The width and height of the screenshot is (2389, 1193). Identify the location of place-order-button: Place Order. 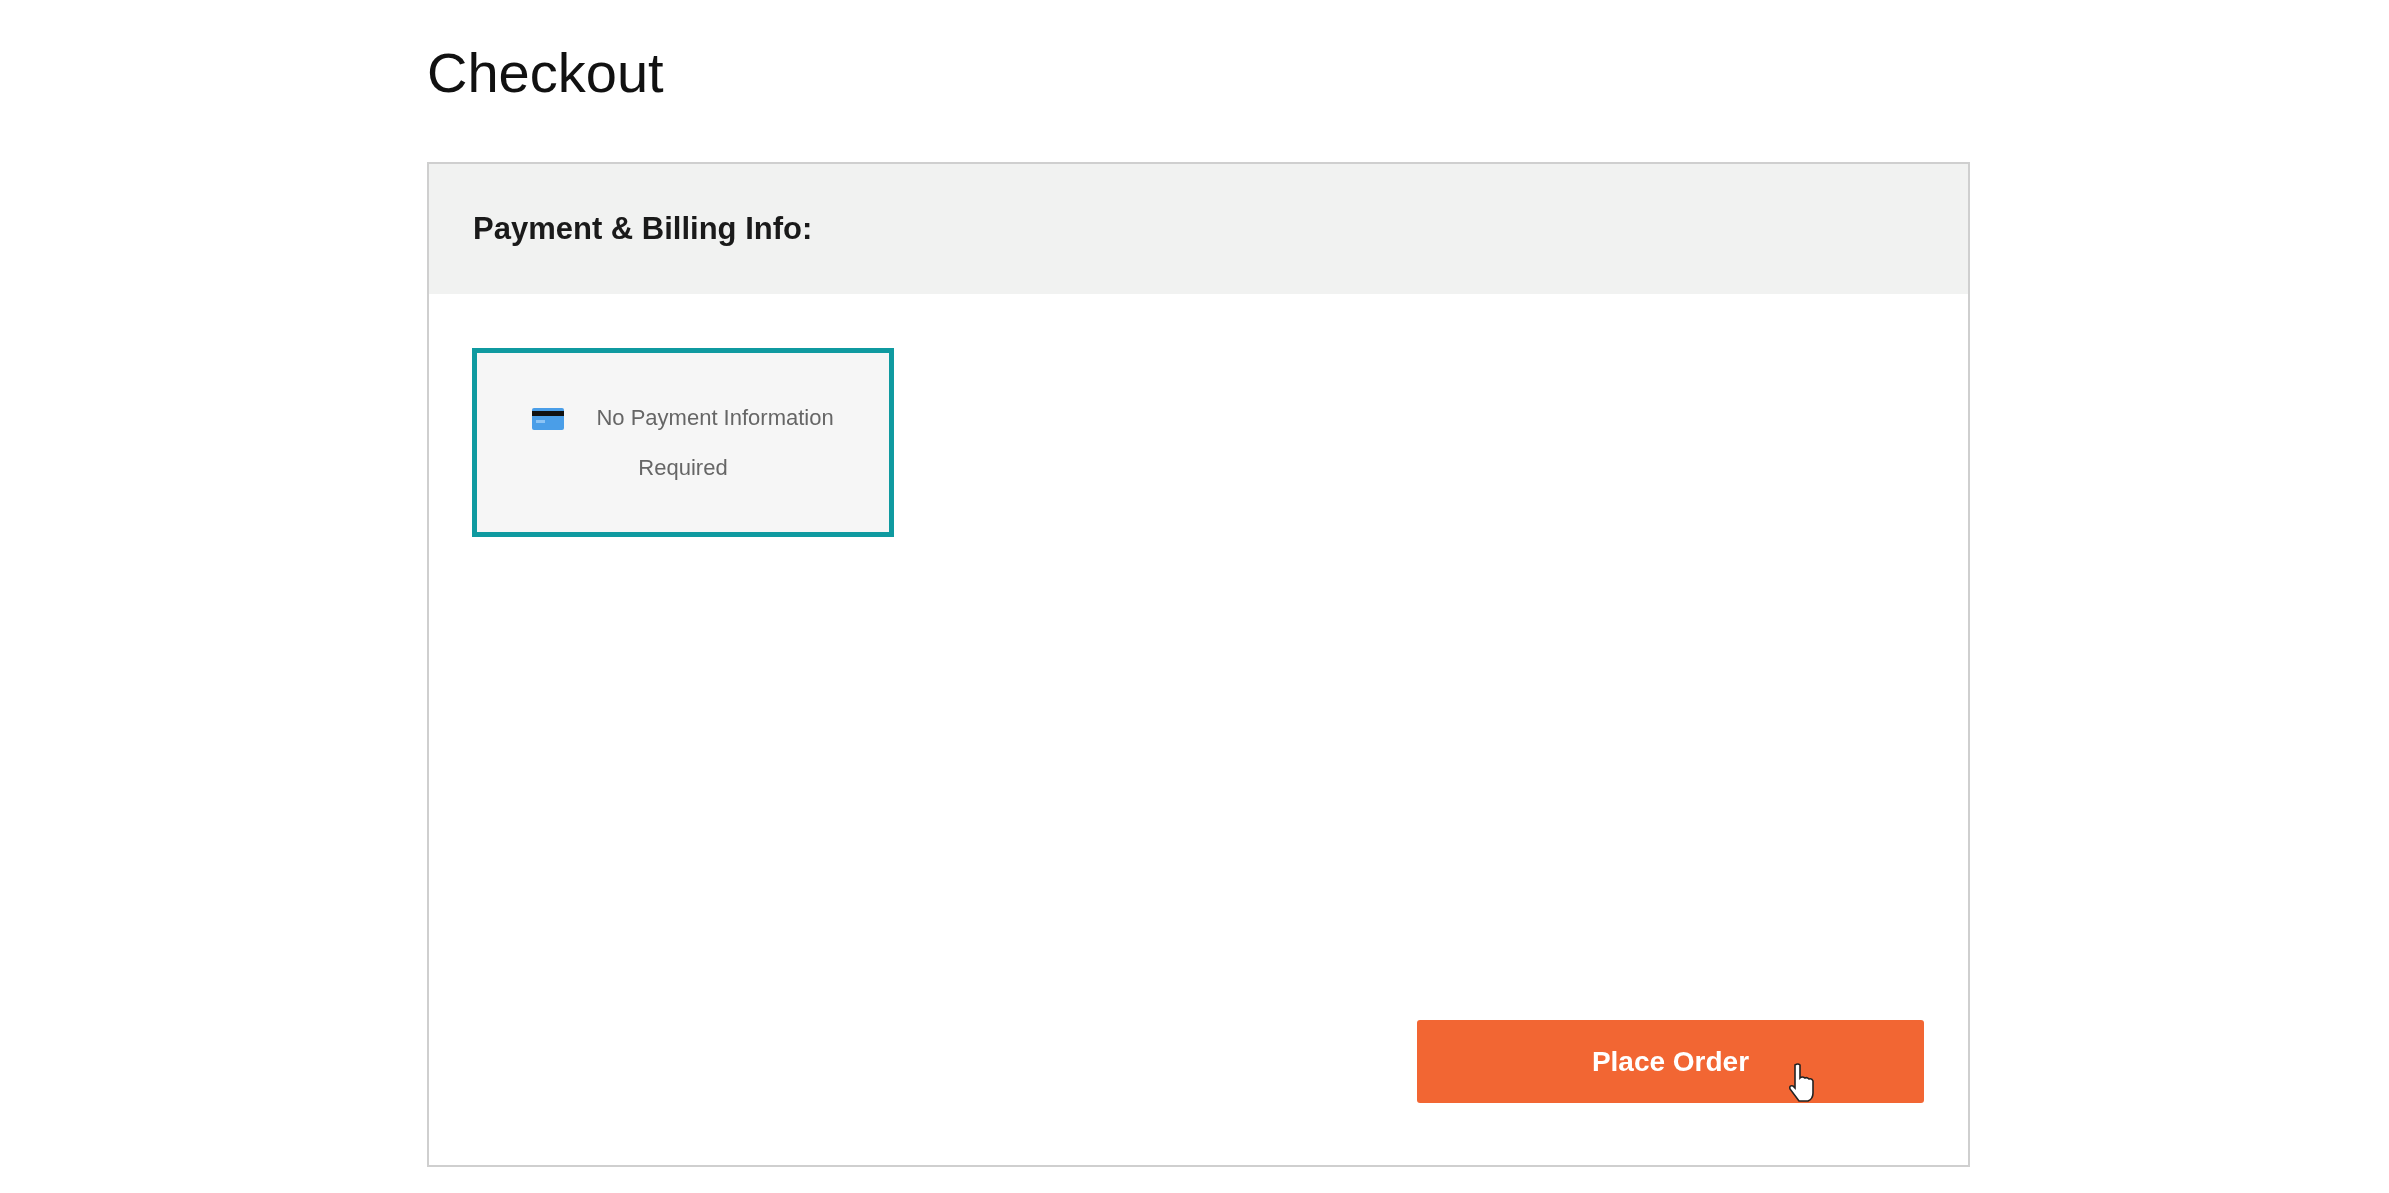
(1670, 1061).